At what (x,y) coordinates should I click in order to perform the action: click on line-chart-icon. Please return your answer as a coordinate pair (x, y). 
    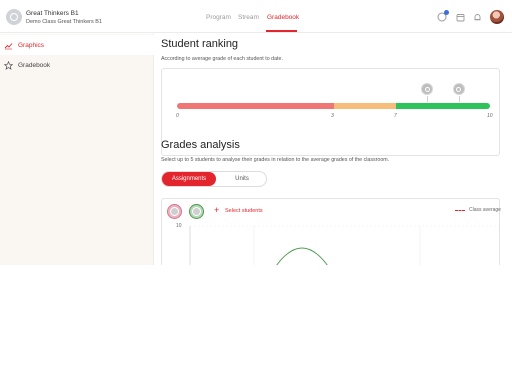
    Looking at the image, I should click on (8, 45).